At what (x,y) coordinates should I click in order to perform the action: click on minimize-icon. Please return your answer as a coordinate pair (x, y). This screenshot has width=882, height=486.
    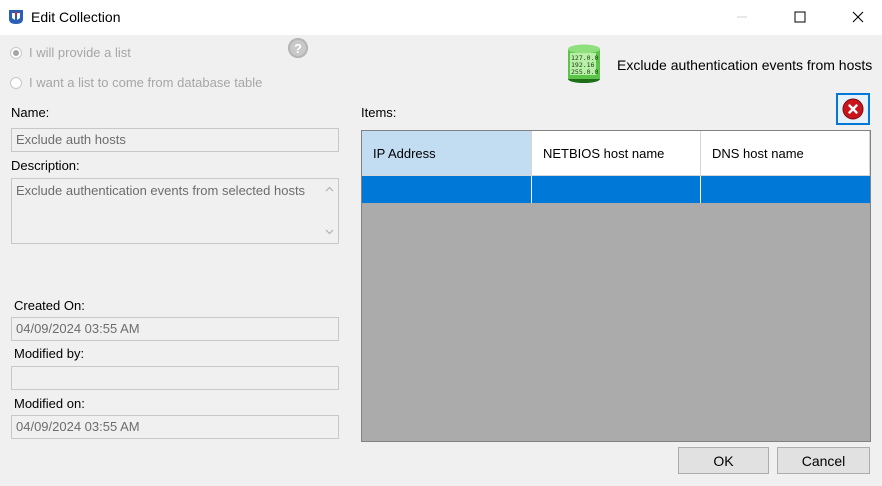
    Looking at the image, I should click on (742, 17).